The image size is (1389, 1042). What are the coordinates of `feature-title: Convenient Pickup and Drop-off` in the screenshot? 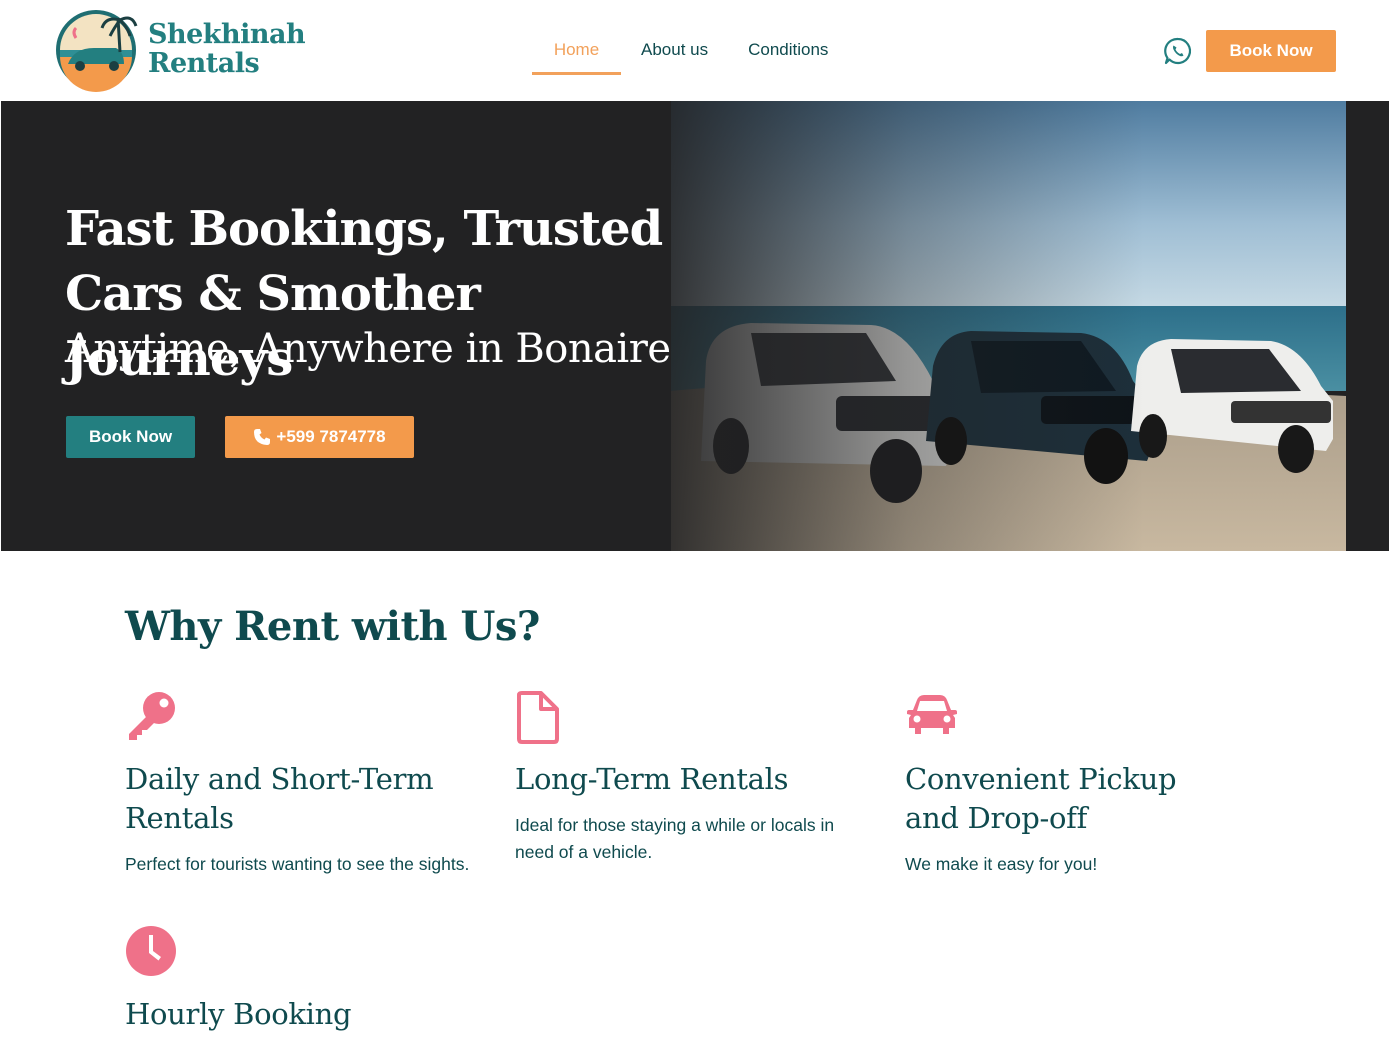 It's located at (1041, 798).